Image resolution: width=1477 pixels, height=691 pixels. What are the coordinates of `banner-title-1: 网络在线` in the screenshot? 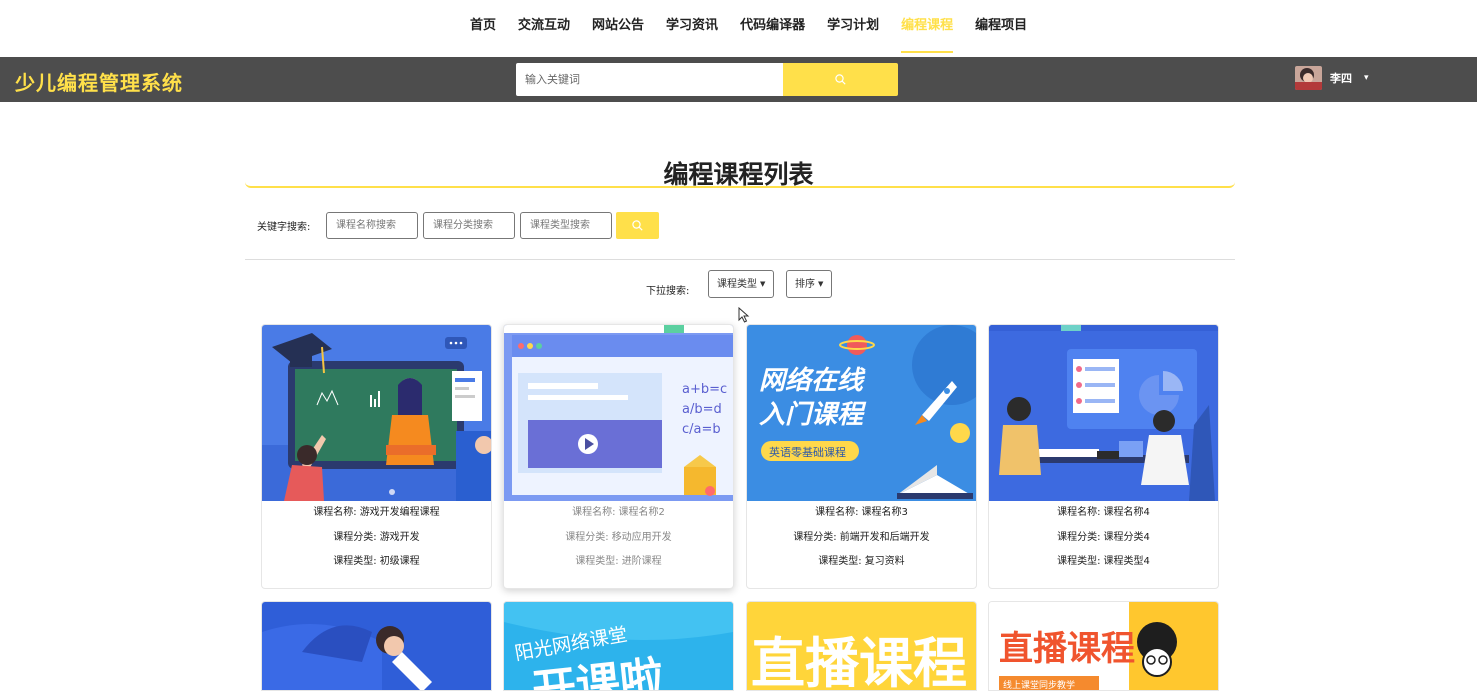 It's located at (812, 381).